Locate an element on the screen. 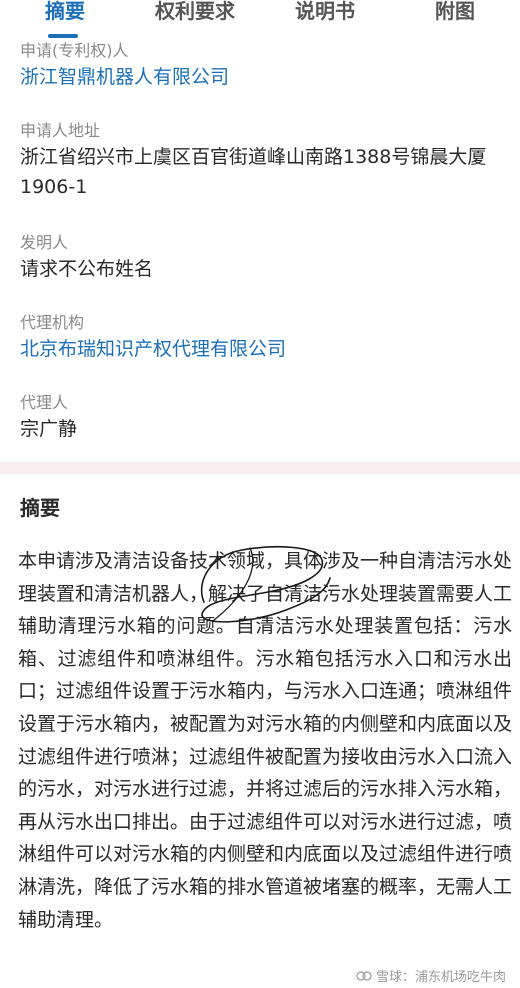 Image resolution: width=520 pixels, height=988 pixels. tab-abstract: 摘要 is located at coordinates (65, 13).